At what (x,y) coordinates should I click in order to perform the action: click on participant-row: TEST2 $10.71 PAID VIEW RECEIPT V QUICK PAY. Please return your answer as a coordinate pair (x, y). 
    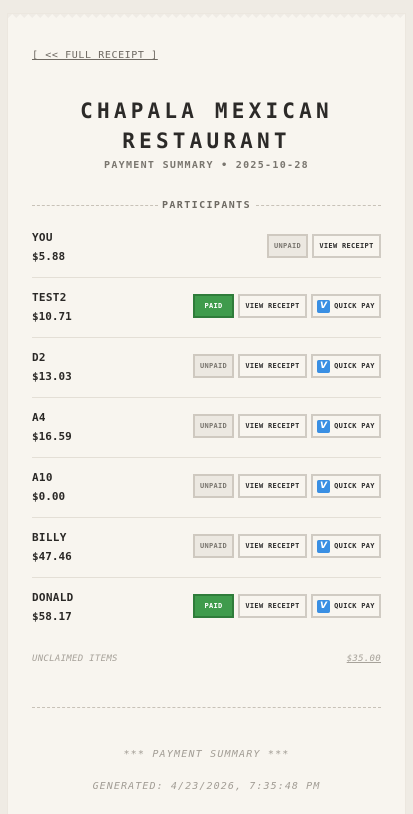
    Looking at the image, I should click on (206, 307).